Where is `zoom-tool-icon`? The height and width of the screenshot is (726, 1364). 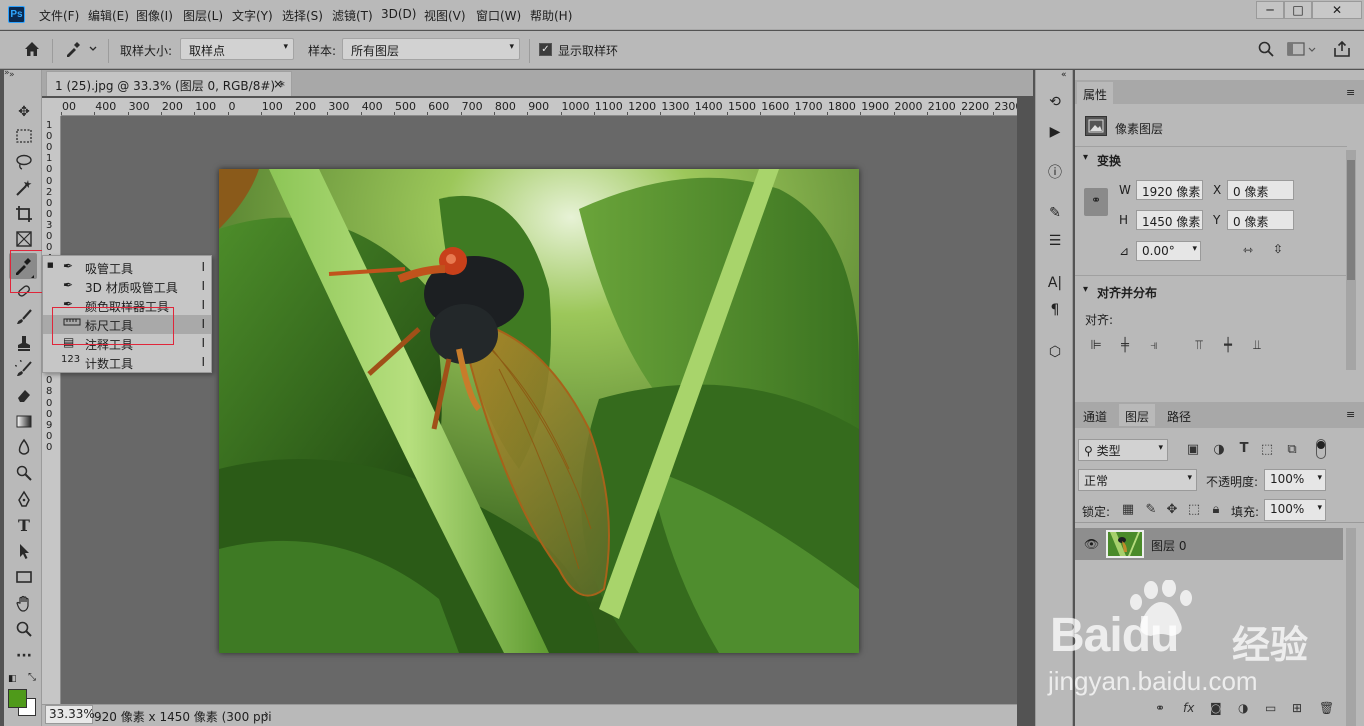
zoom-tool-icon is located at coordinates (24, 630).